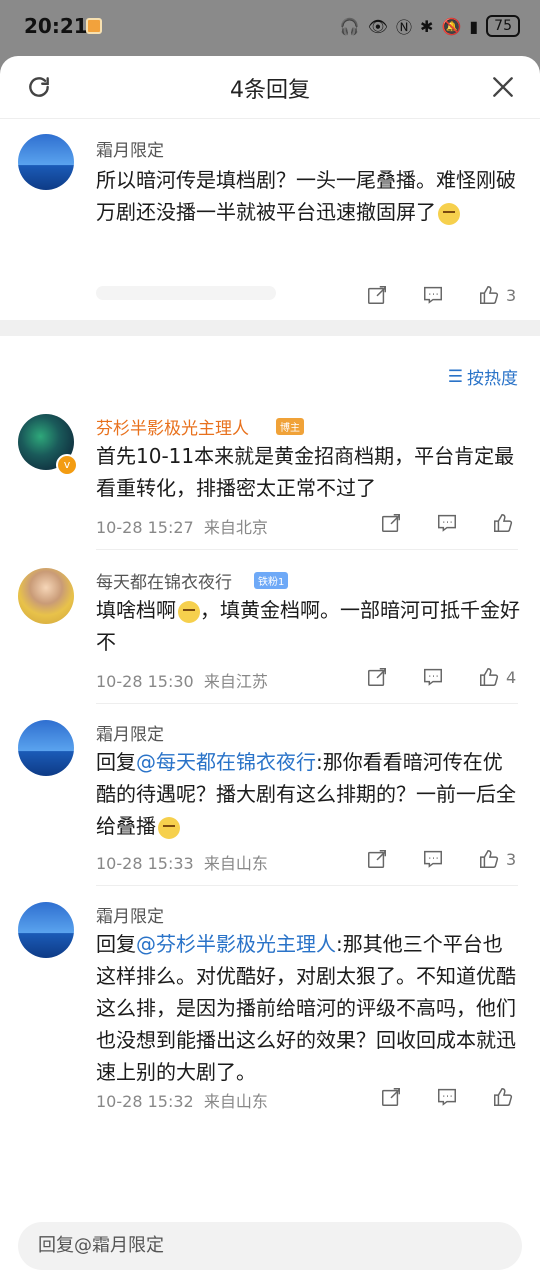 Image resolution: width=540 pixels, height=1280 pixels. What do you see at coordinates (349, 26) in the screenshot?
I see `headphones-icon: 🎧` at bounding box center [349, 26].